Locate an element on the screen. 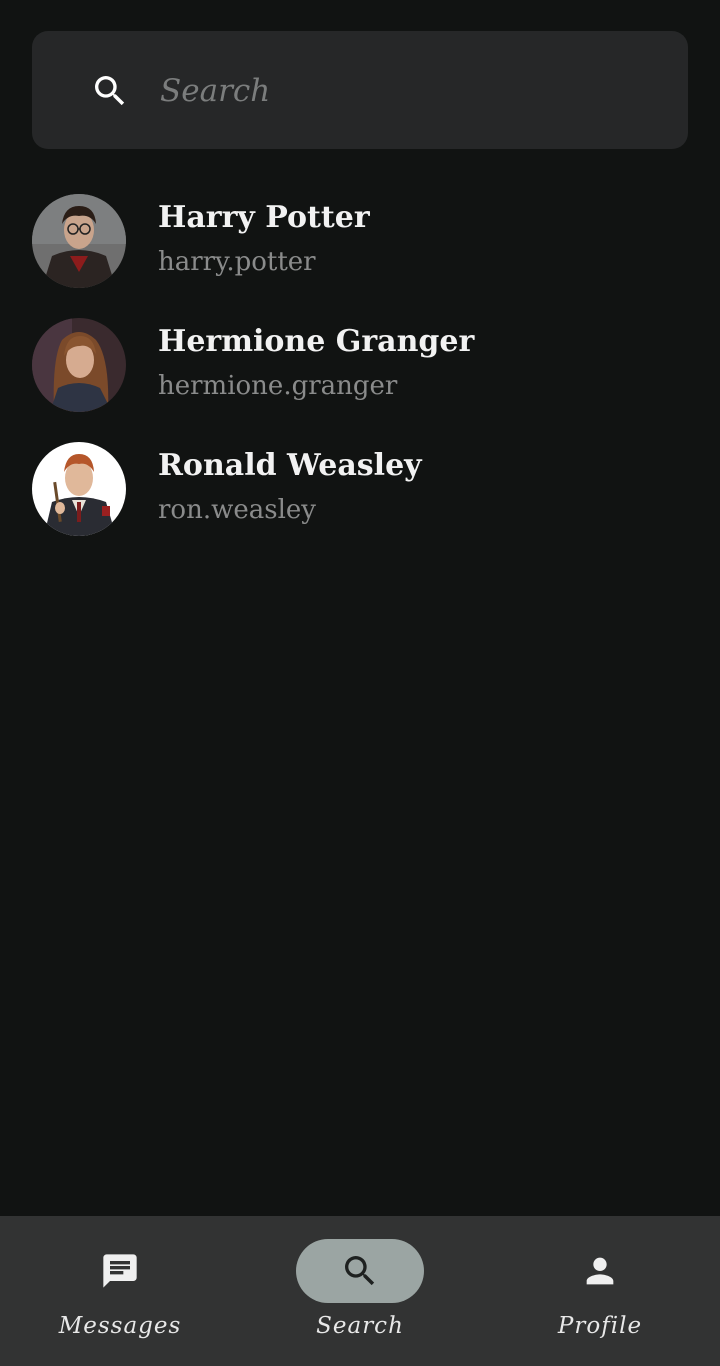 The width and height of the screenshot is (720, 1366). nav-label: Messages is located at coordinates (120, 1326).